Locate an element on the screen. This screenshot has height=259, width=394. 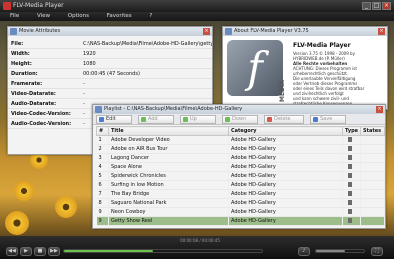
edit-icon is located at coordinates (101, 119).